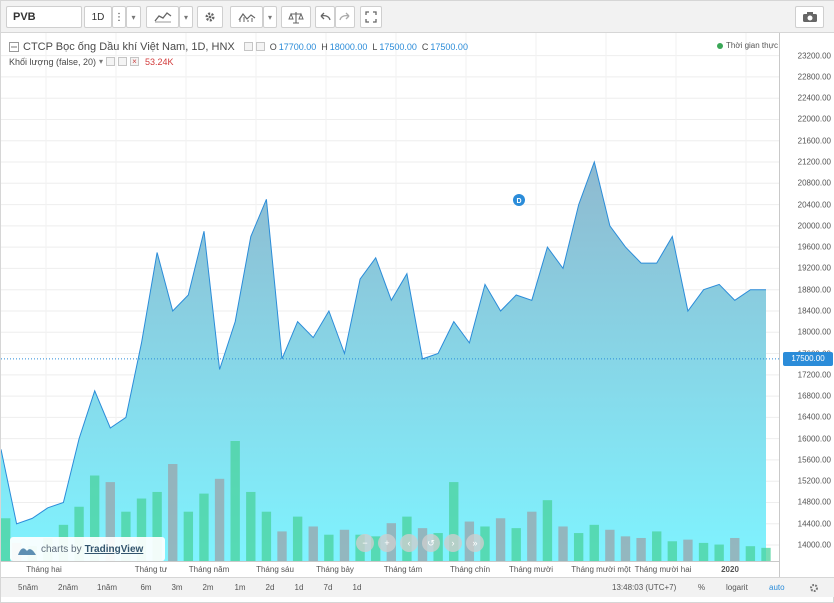 The height and width of the screenshot is (603, 834). I want to click on range-1d-alt-button: 1d, so click(357, 587).